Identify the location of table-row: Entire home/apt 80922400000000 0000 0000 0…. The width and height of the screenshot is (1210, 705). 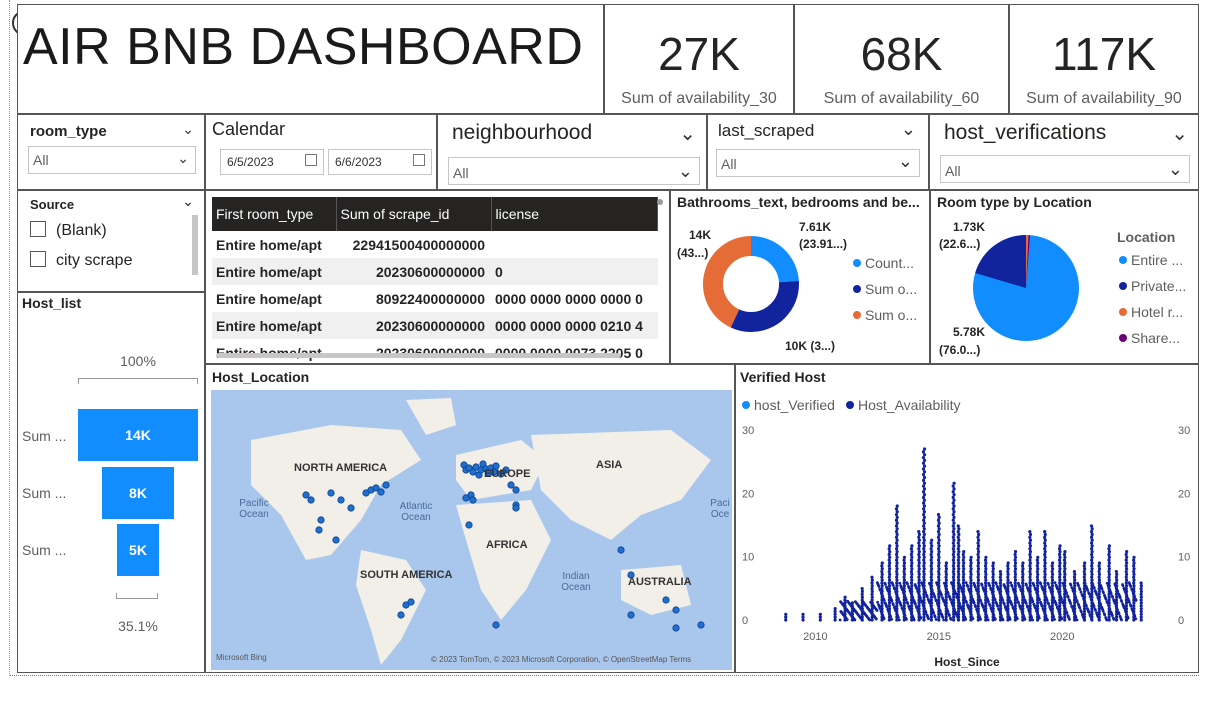
(435, 298).